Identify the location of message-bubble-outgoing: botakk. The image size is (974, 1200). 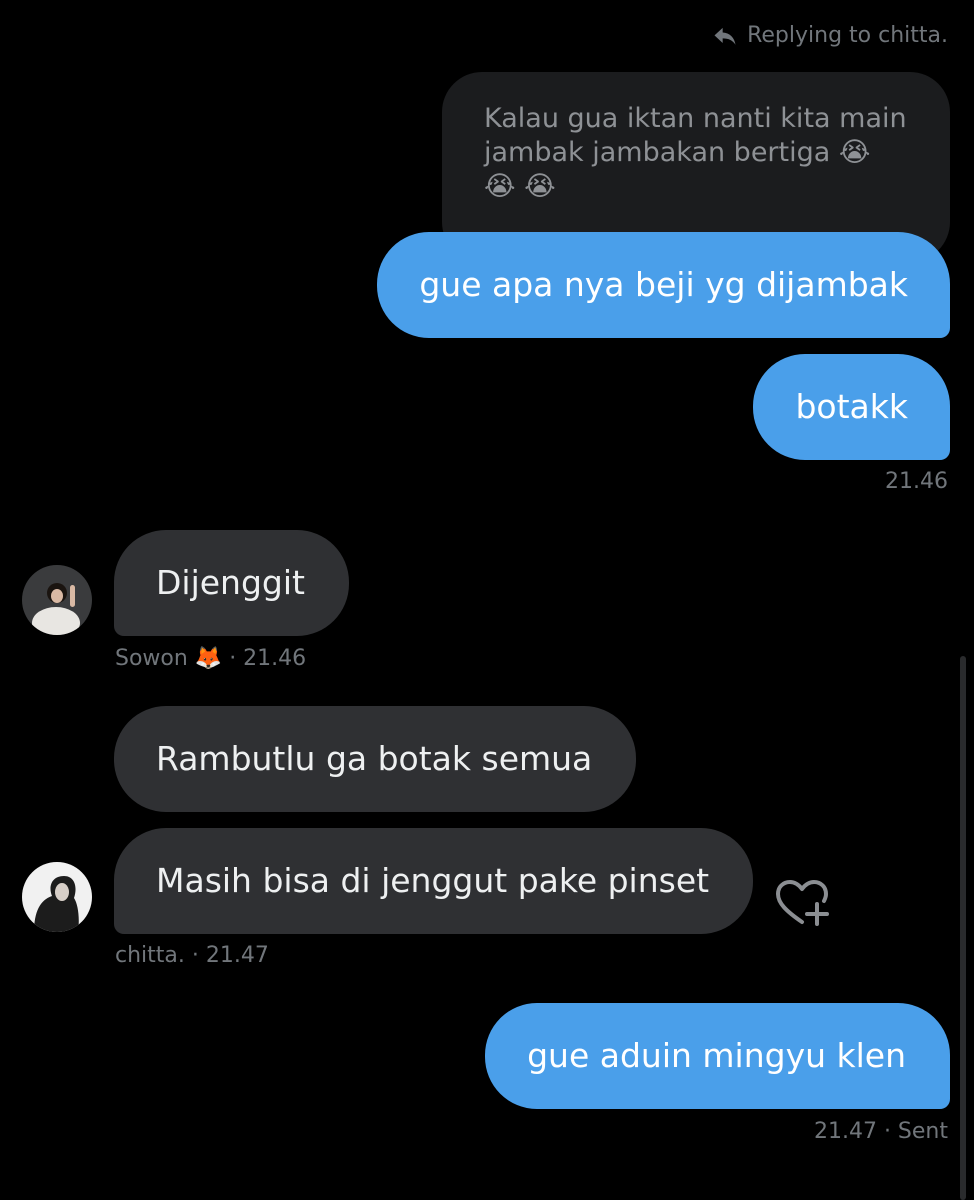
(851, 407).